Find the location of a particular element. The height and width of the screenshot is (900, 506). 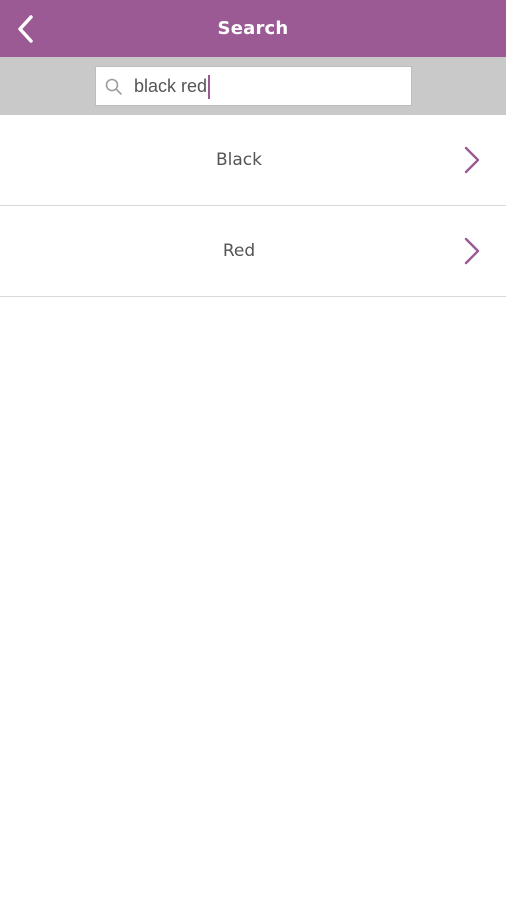

page-title: Search is located at coordinates (253, 28).